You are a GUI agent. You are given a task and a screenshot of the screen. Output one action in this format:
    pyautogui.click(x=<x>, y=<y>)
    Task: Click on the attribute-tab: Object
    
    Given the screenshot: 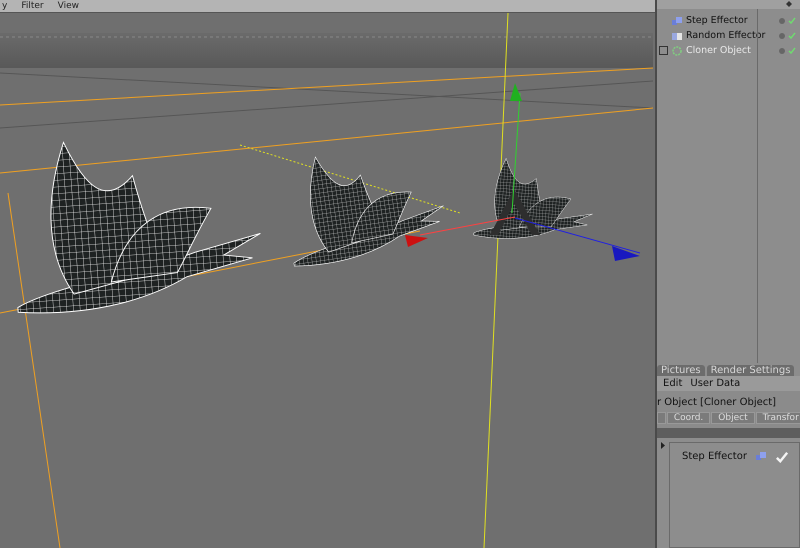 What is the action you would take?
    pyautogui.click(x=733, y=418)
    